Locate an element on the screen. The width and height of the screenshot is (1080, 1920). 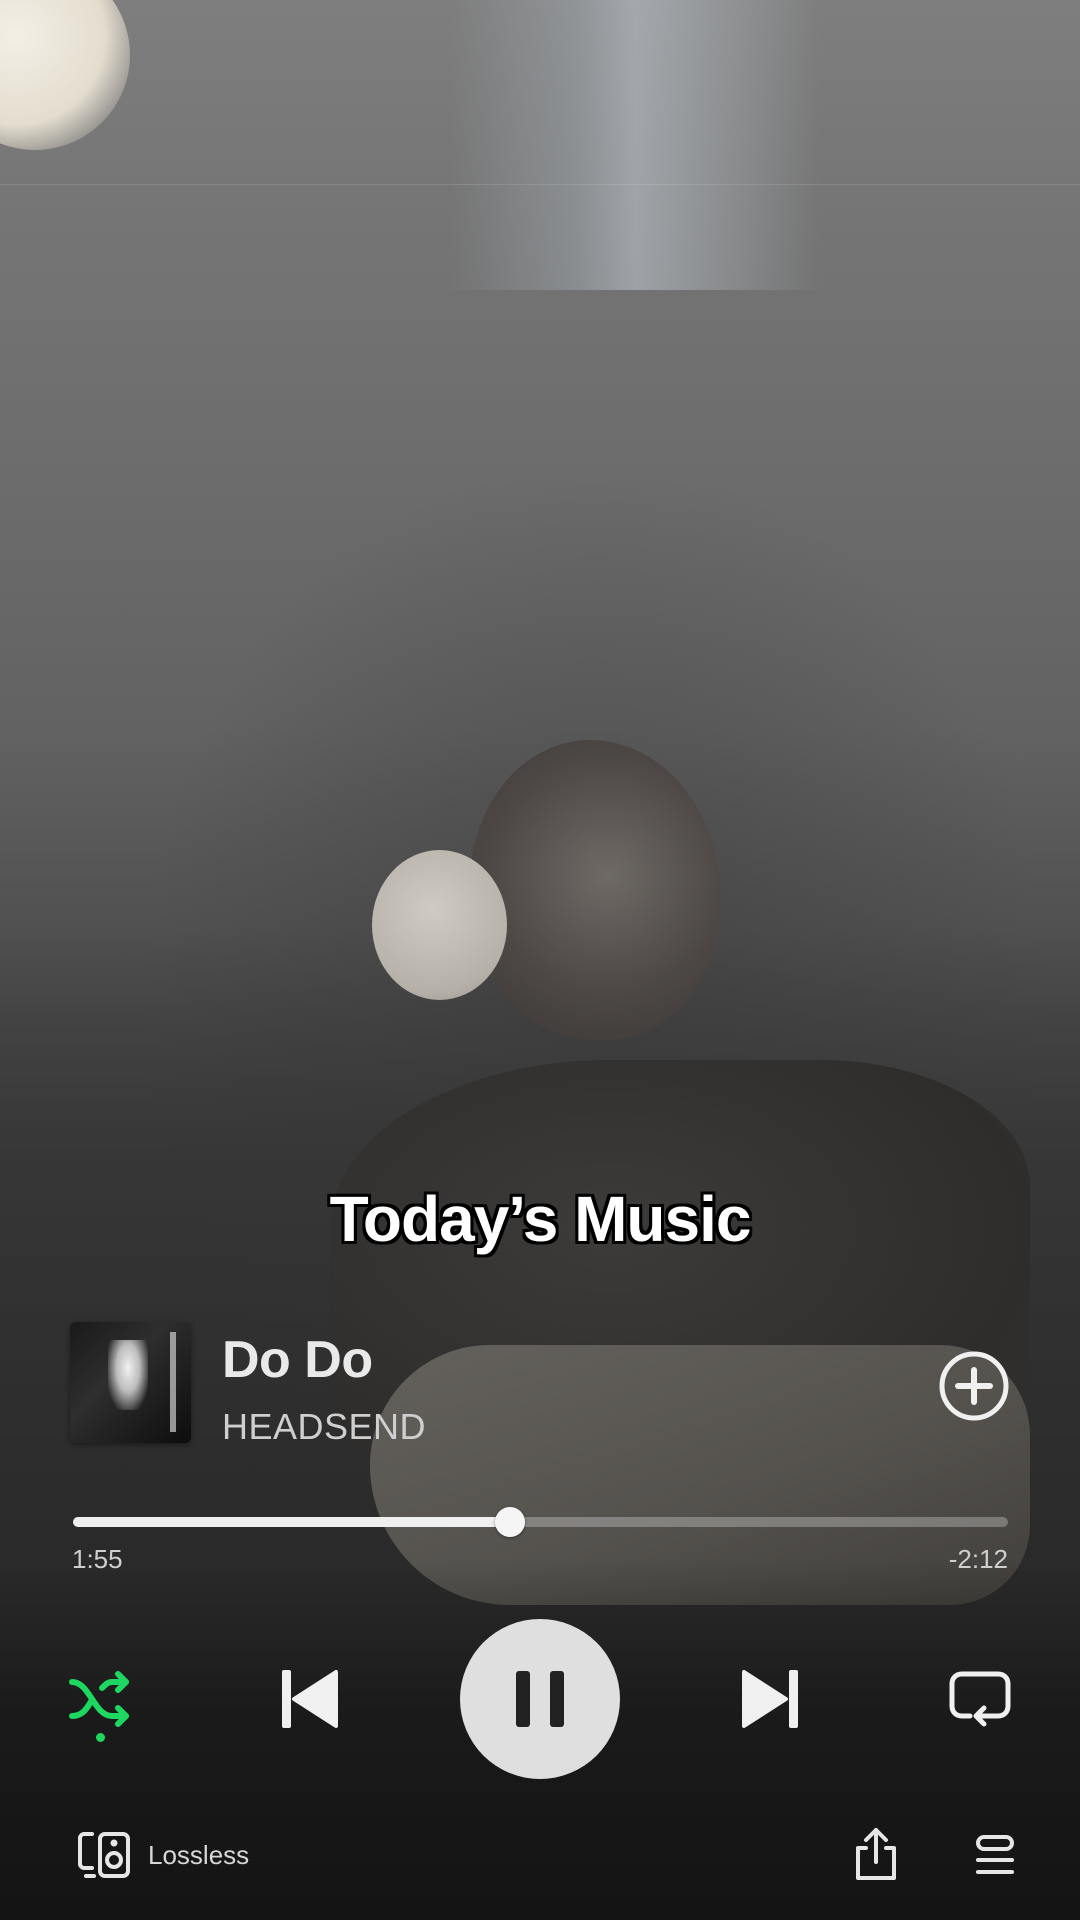
queue-button is located at coordinates (995, 1856).